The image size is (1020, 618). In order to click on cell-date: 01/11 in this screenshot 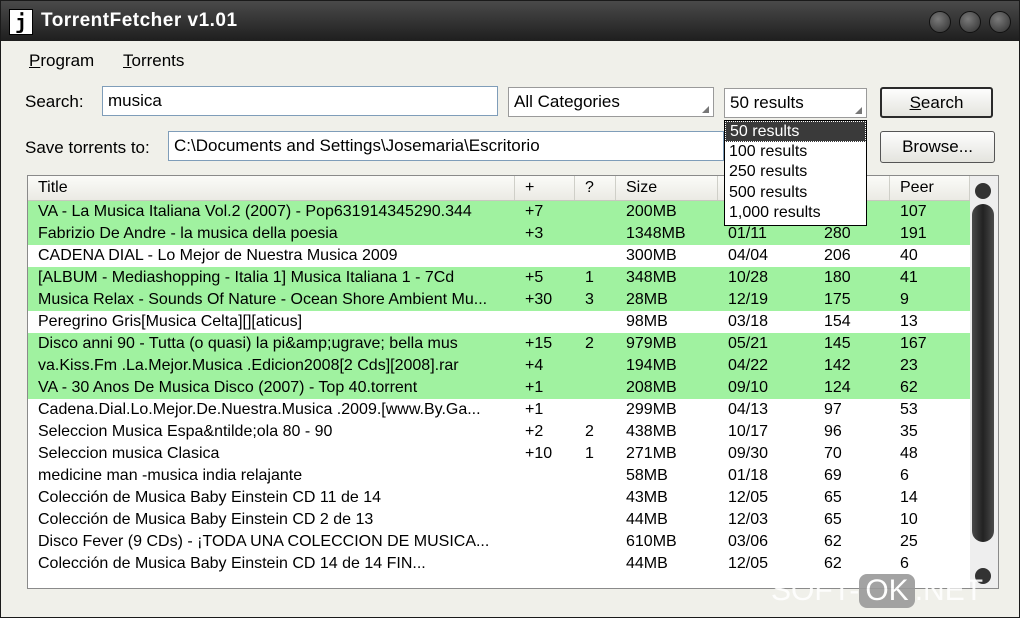, I will do `click(747, 233)`.